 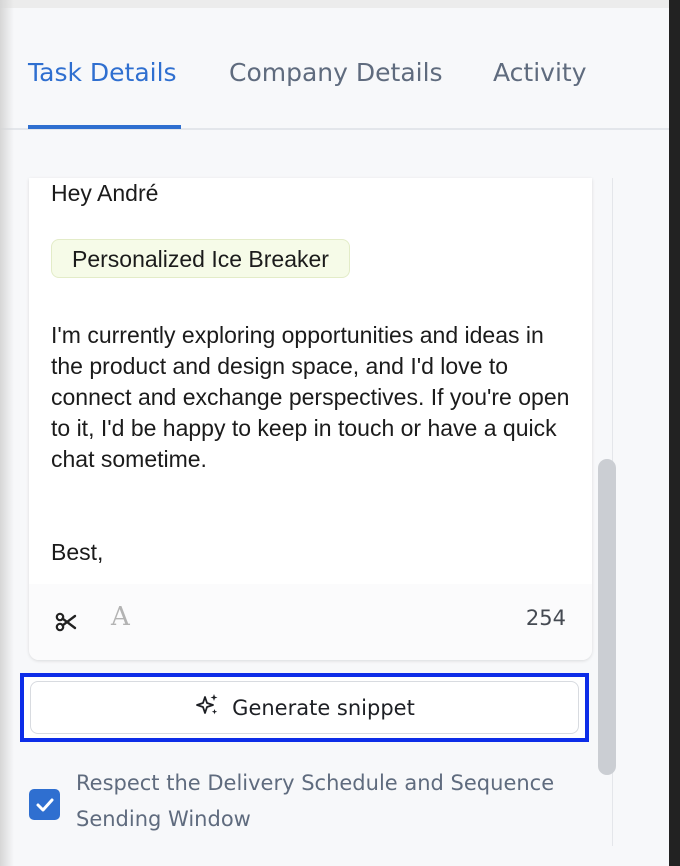 I want to click on tab-bar: Task Details Company Details Activity, so click(x=334, y=69).